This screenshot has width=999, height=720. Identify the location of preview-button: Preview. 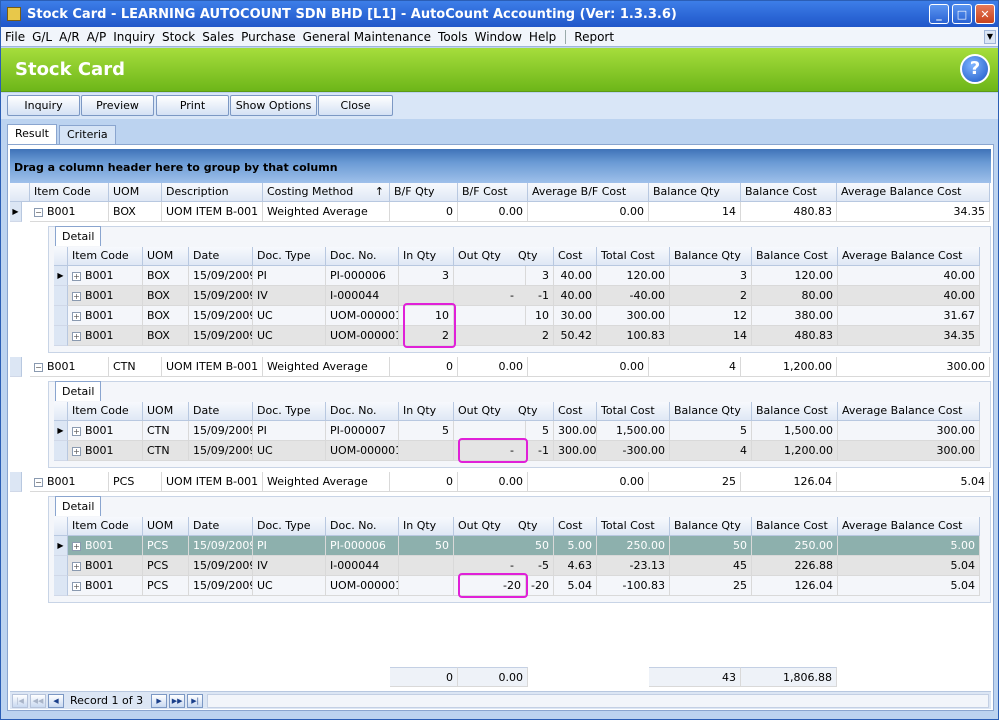
(117, 105).